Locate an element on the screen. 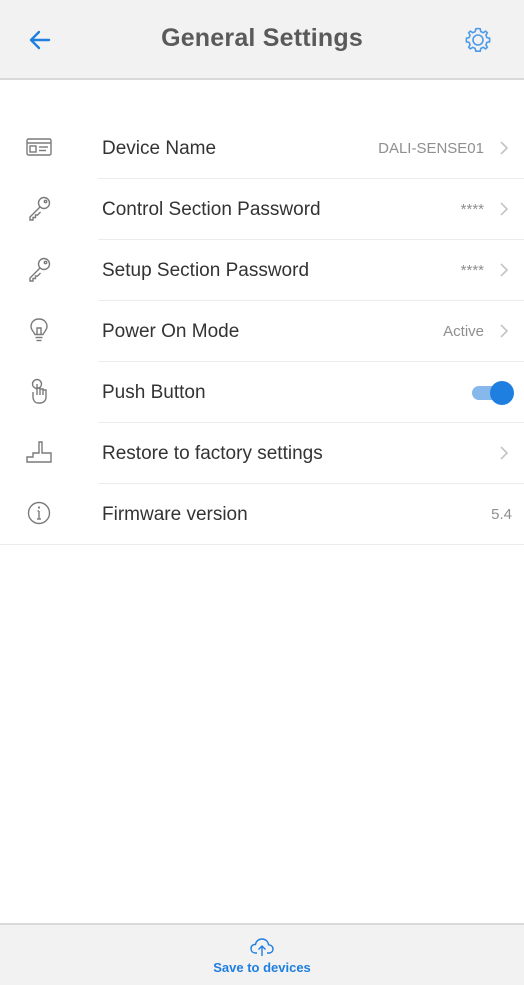  device-name-row: Device Name DALI-SENSE01 is located at coordinates (262, 148).